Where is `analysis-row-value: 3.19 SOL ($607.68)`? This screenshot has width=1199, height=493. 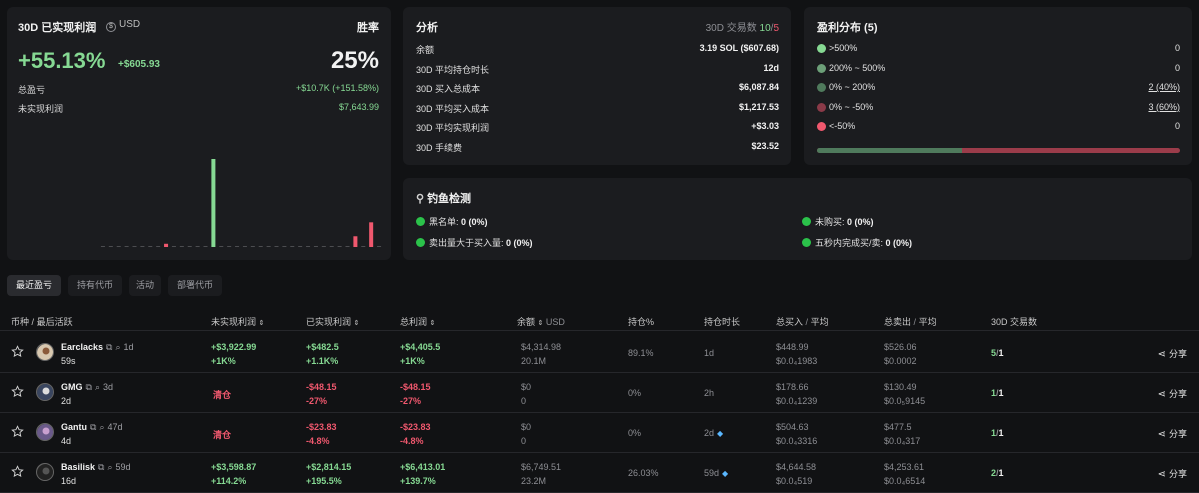
analysis-row-value: 3.19 SOL ($607.68) is located at coordinates (739, 48).